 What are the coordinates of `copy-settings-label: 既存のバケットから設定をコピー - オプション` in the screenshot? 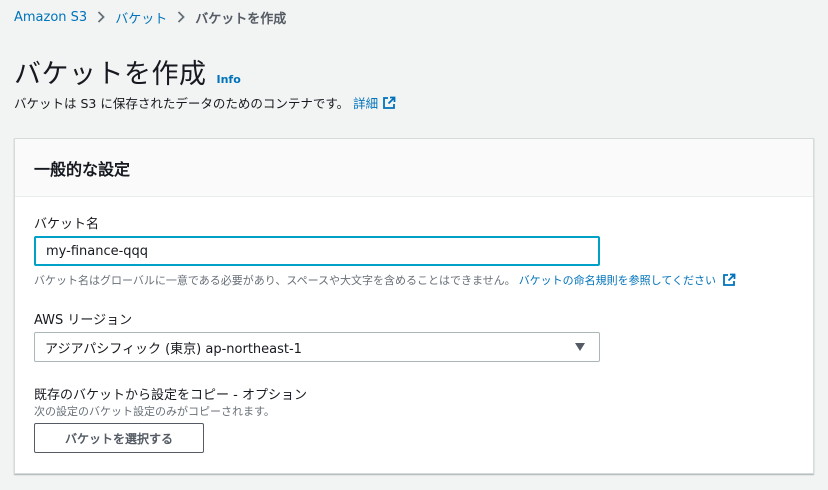 It's located at (170, 395).